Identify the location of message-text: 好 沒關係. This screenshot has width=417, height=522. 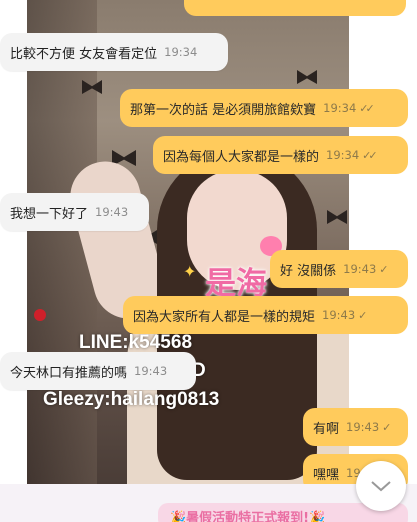
(308, 271).